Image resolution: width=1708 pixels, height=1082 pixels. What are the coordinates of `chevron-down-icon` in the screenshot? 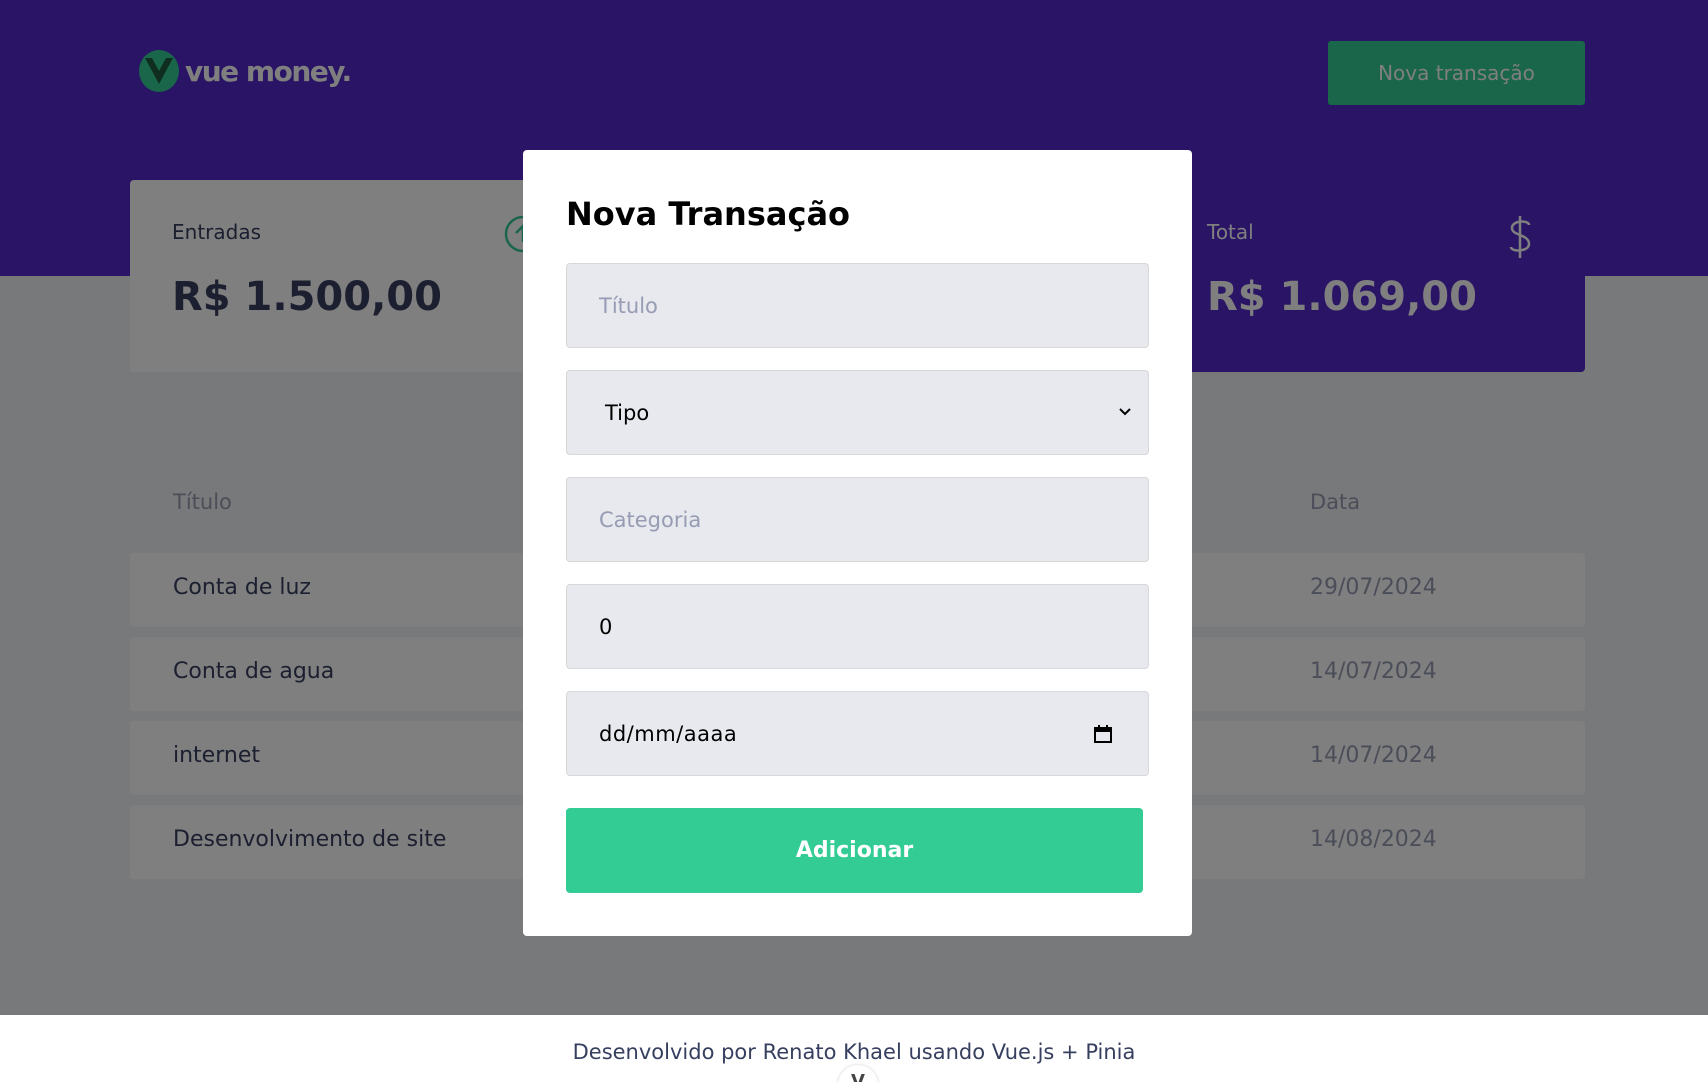 It's located at (1125, 412).